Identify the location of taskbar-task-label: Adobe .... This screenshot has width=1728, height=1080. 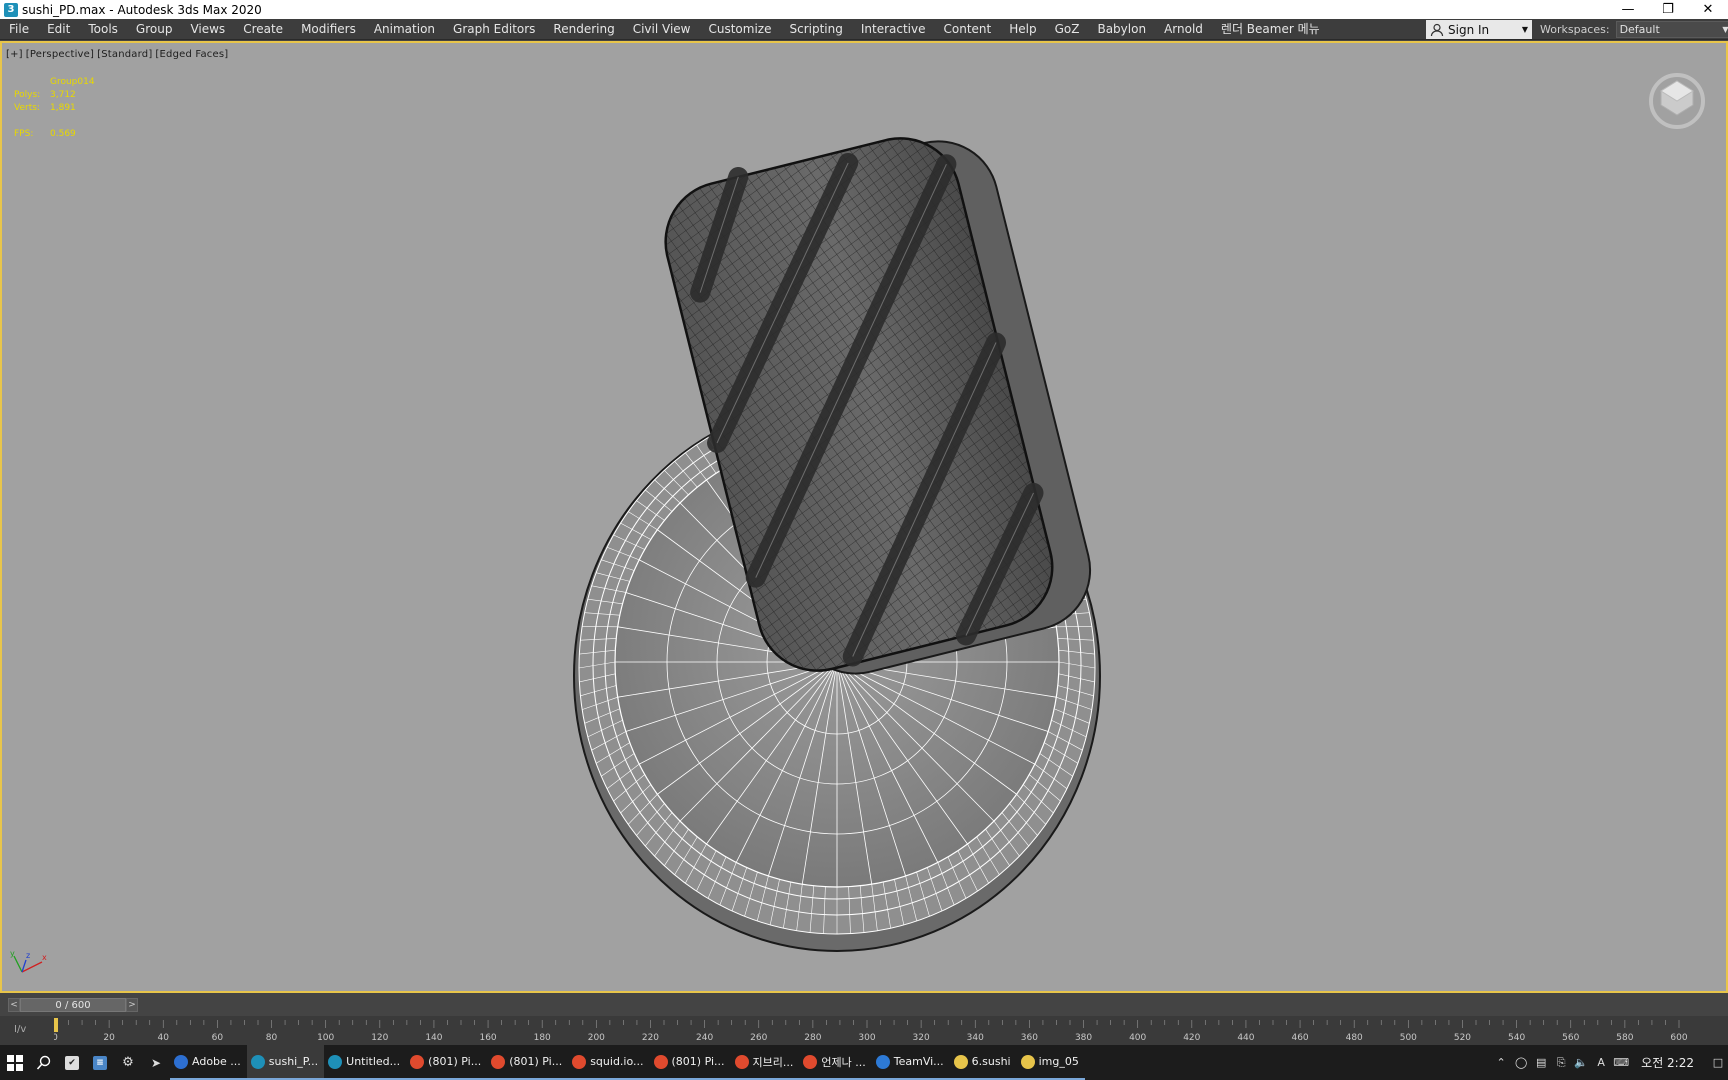
(216, 1061).